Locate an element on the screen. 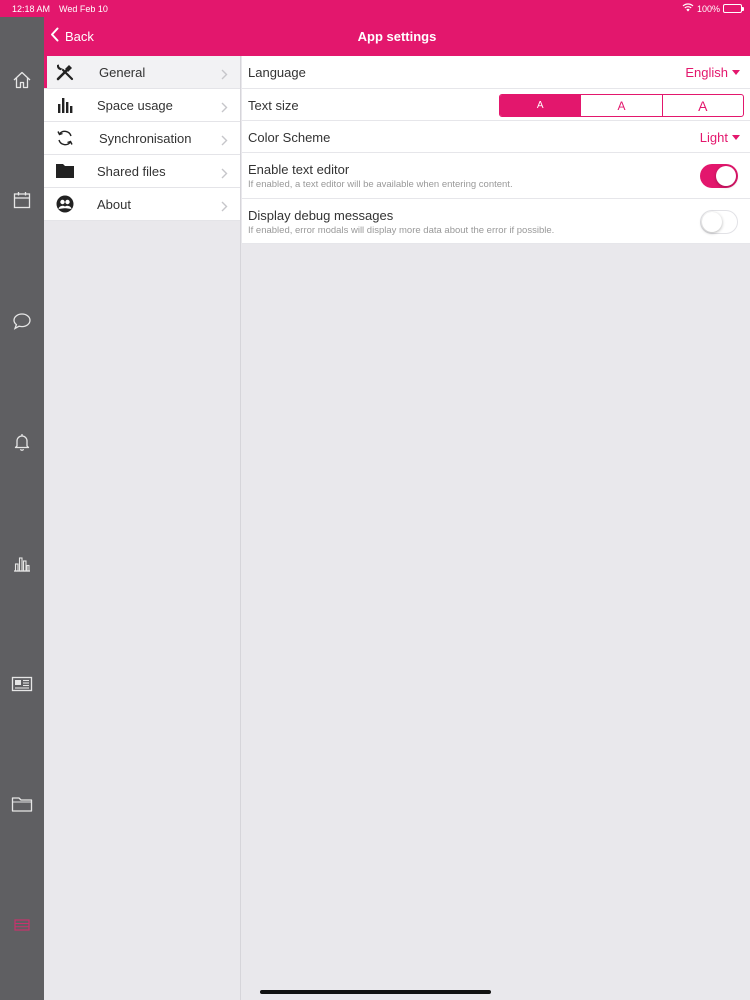 Image resolution: width=750 pixels, height=1000 pixels. menu-item-label: Shared files is located at coordinates (131, 171).